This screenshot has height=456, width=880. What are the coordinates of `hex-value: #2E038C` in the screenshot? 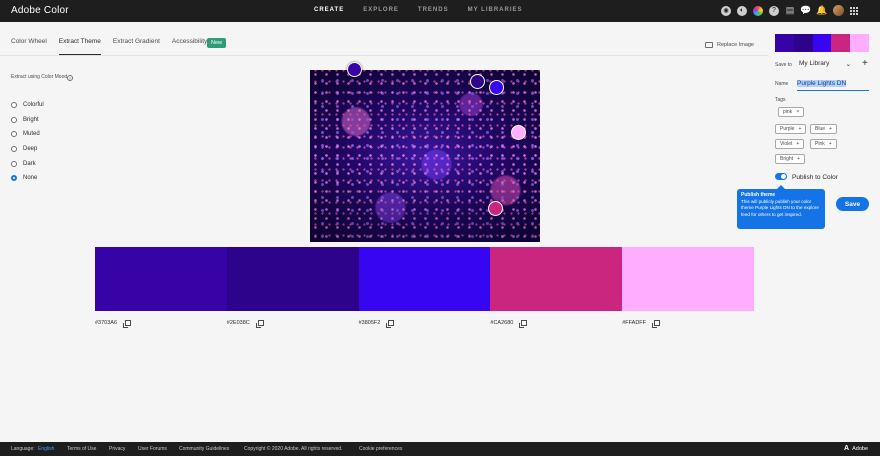 It's located at (238, 323).